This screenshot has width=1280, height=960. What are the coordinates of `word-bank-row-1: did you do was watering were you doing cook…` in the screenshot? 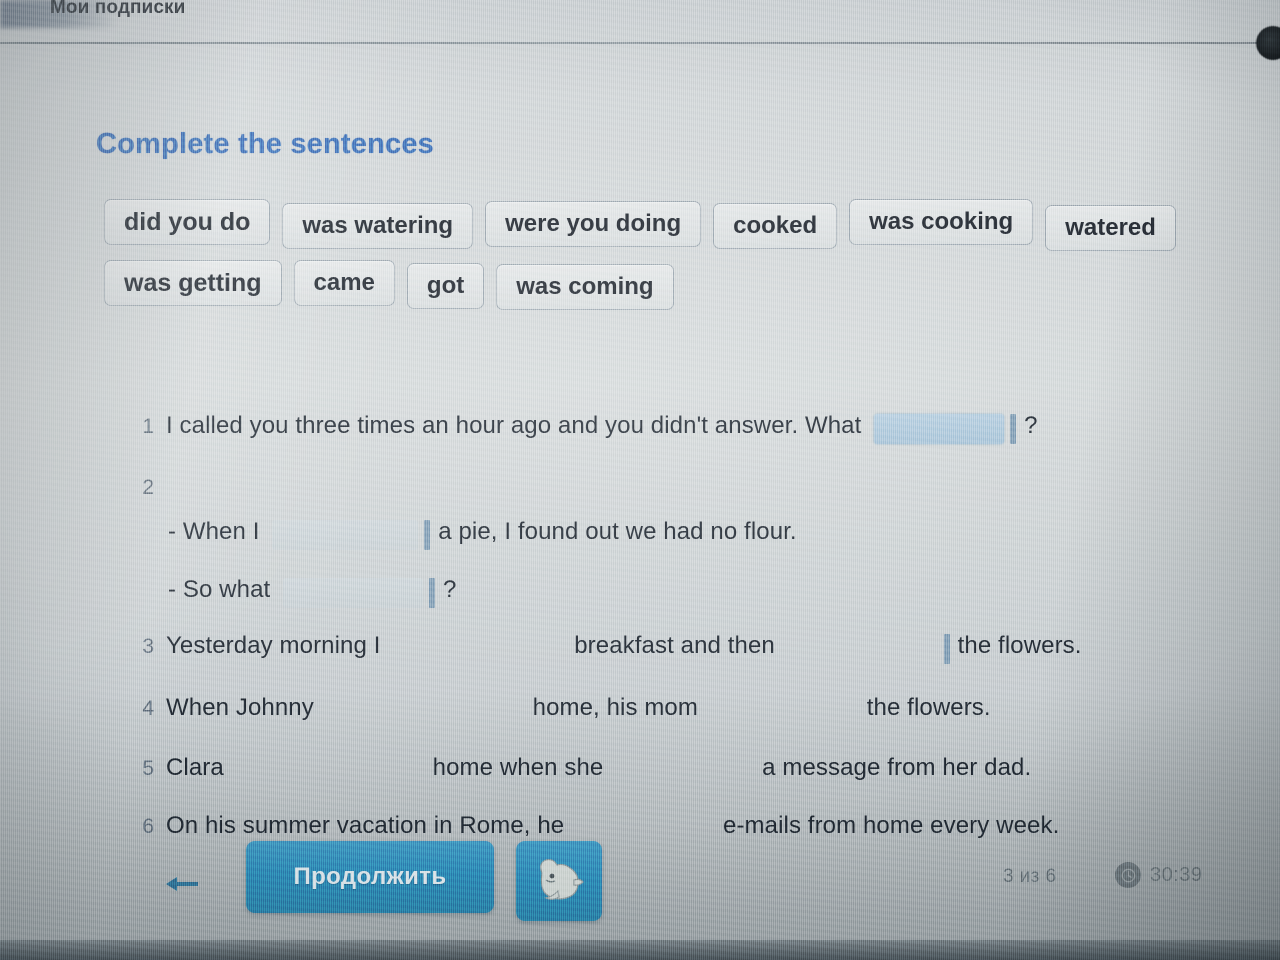 It's located at (640, 228).